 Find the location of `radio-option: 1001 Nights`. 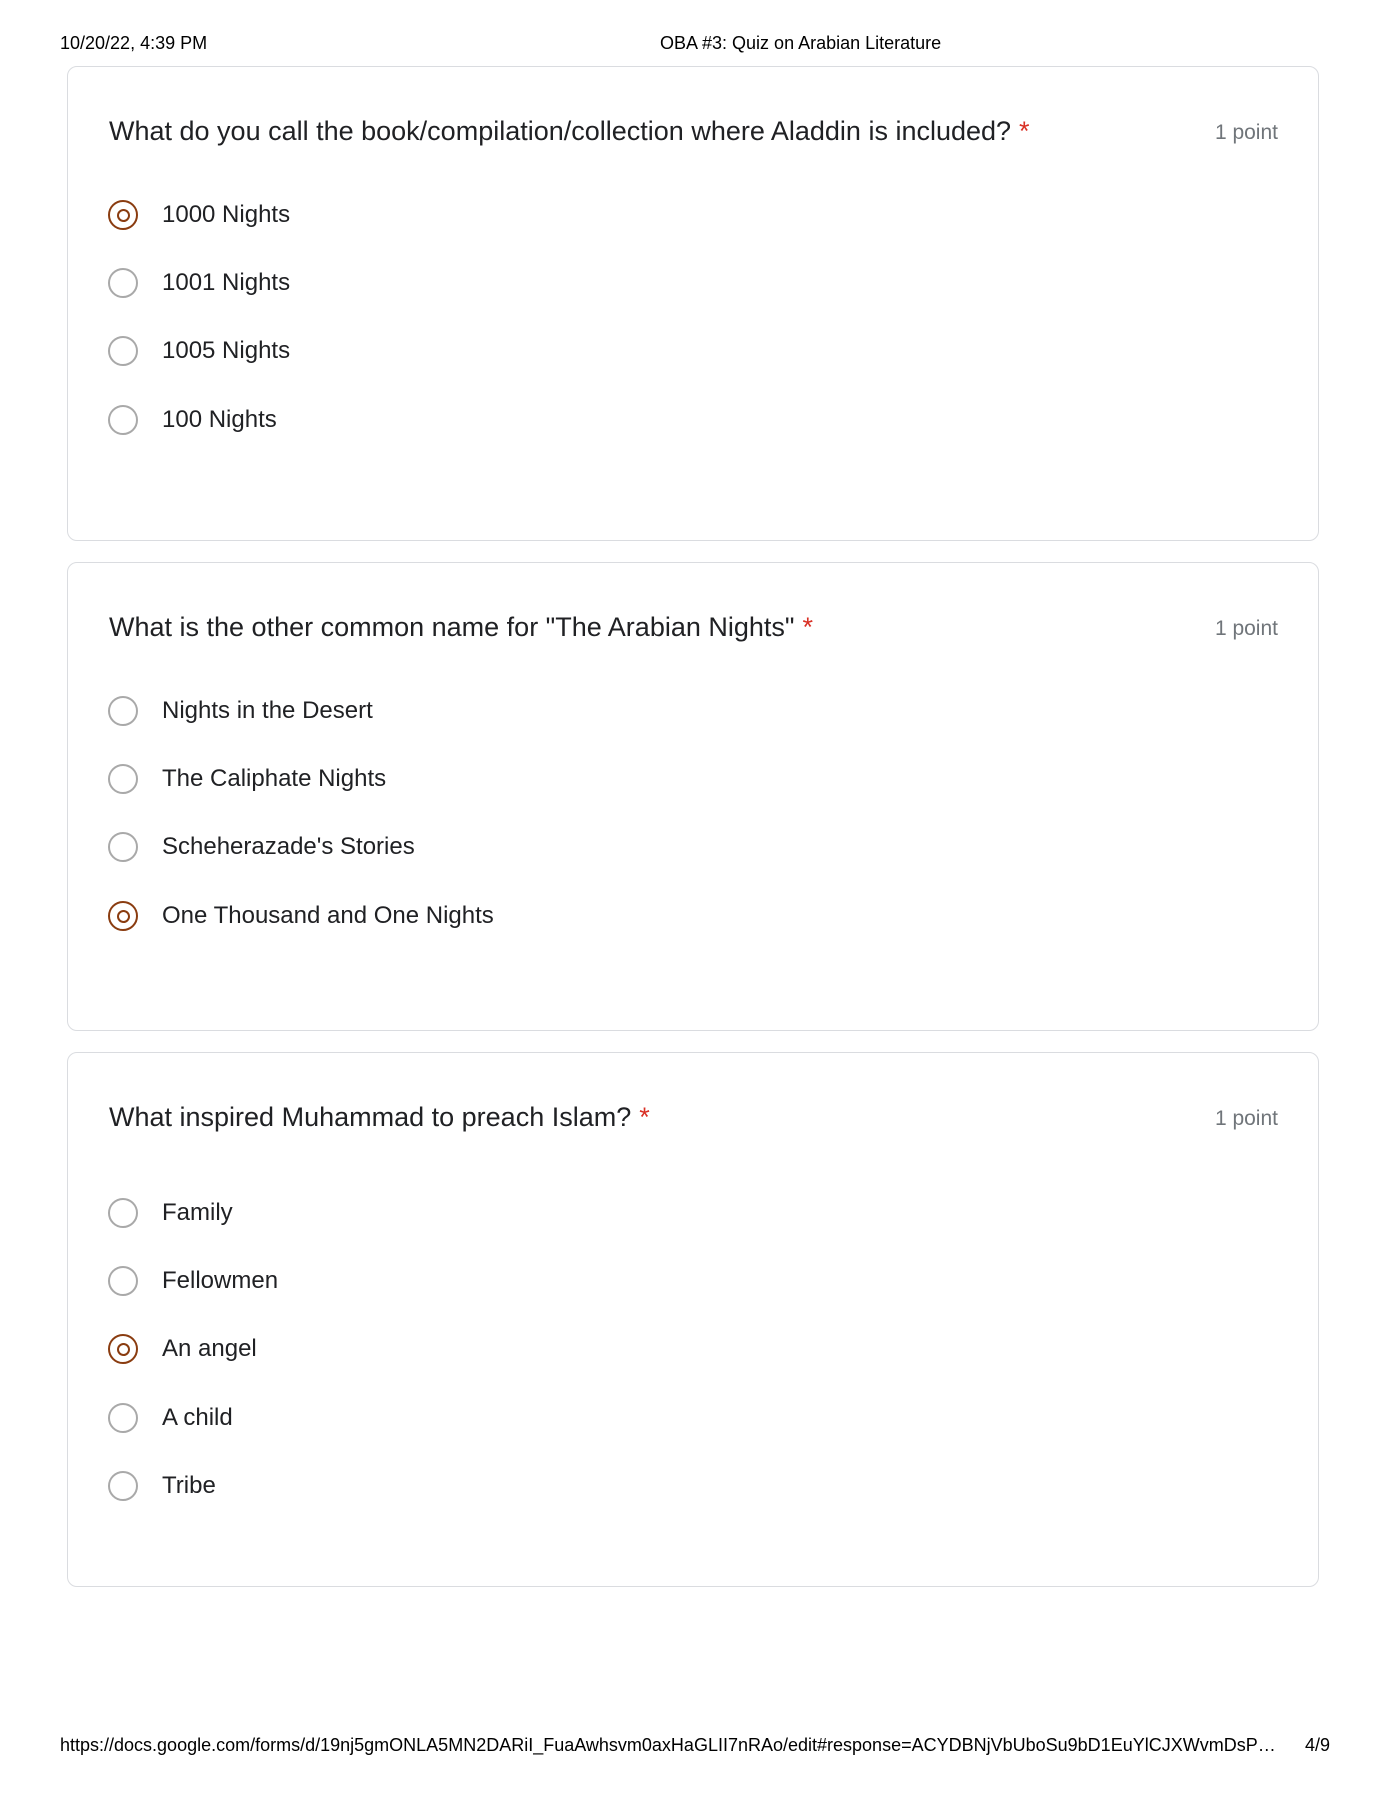

radio-option: 1001 Nights is located at coordinates (199, 283).